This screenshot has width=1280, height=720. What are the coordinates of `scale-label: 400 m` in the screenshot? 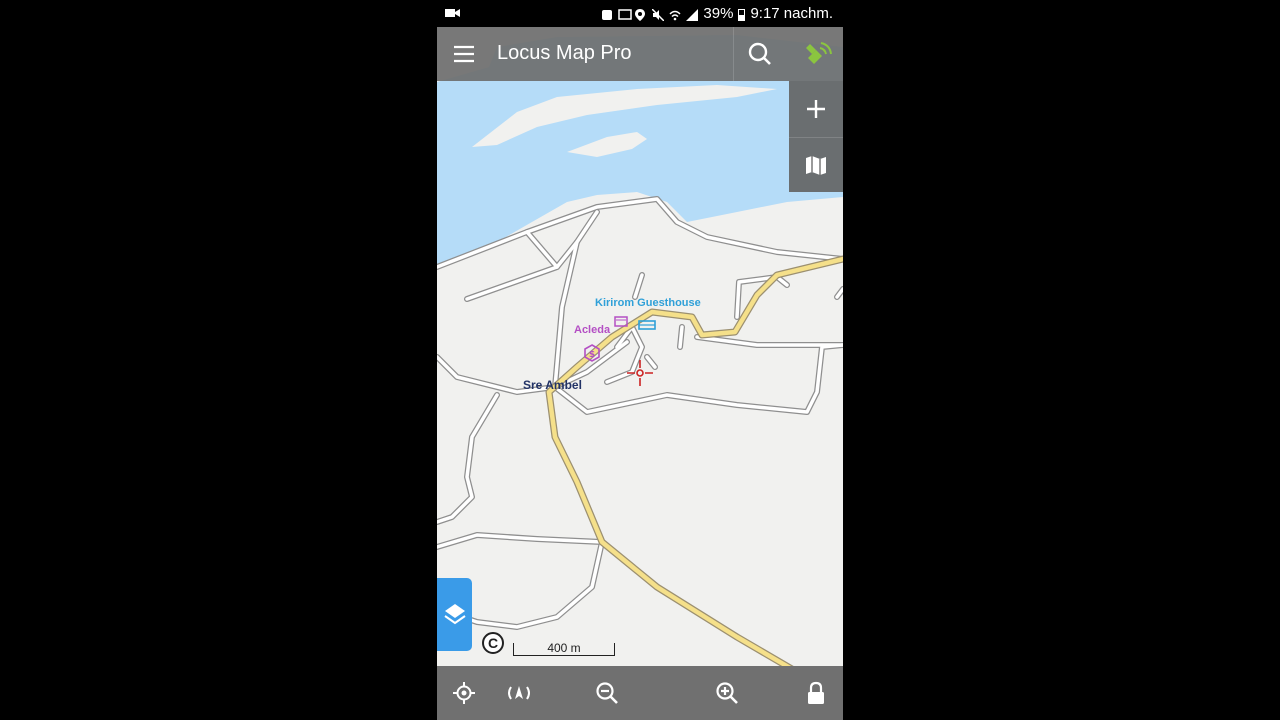 It's located at (564, 648).